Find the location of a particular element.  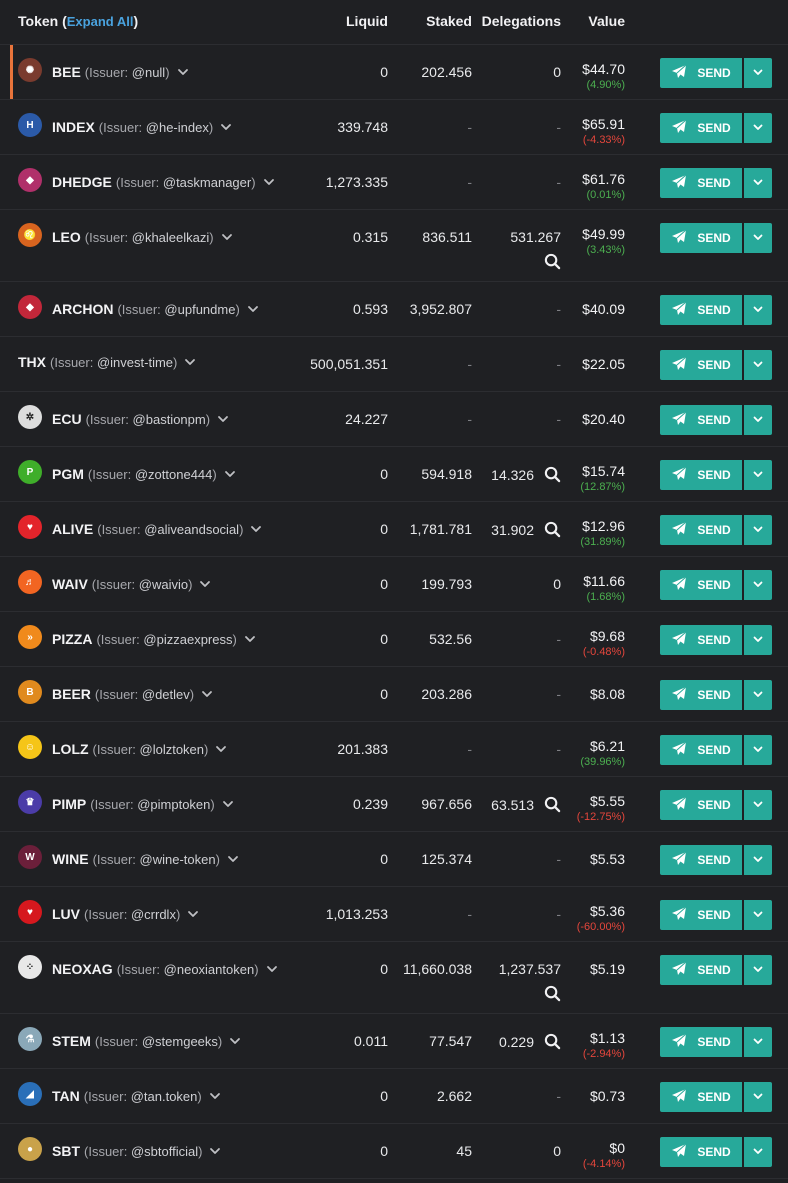

token-cell: P PGM (Issuer: @zottone444) is located at coordinates (127, 472).